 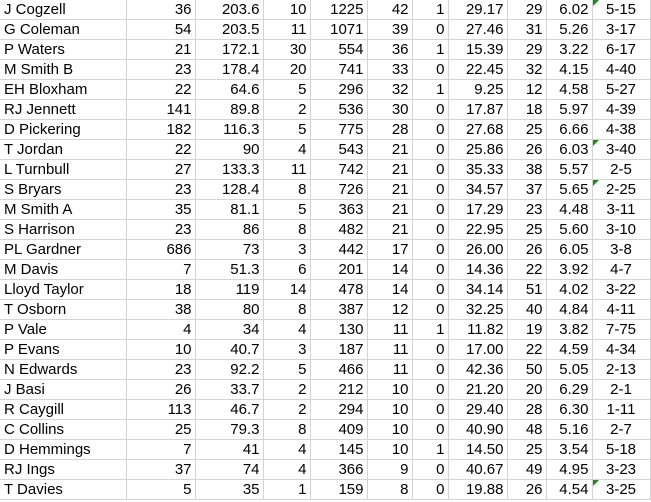 I want to click on stat-cell: 159, so click(x=339, y=489).